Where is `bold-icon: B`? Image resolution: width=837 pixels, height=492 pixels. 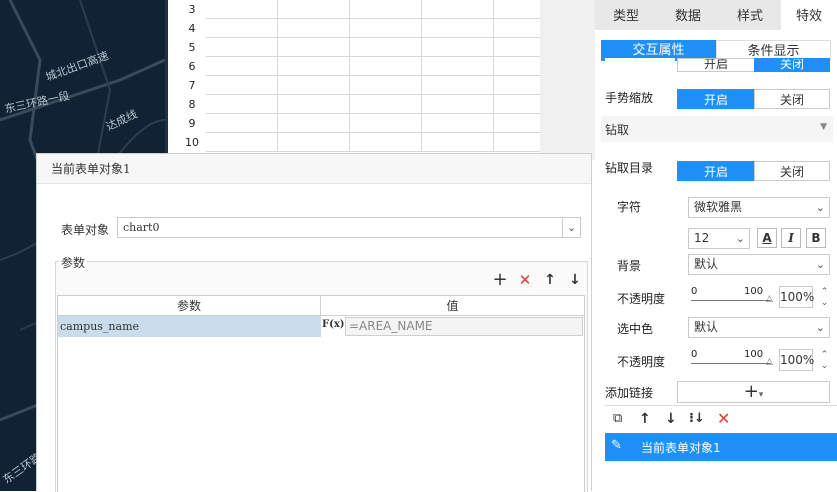
bold-icon: B is located at coordinates (816, 238).